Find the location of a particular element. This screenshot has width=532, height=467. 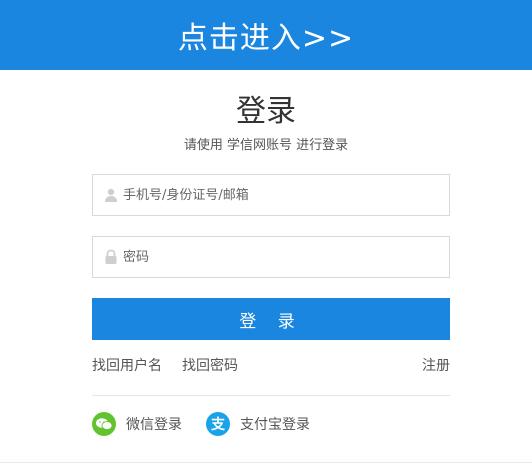

login-subtitle: 请使用 学信网账号 进行登录 is located at coordinates (266, 145).